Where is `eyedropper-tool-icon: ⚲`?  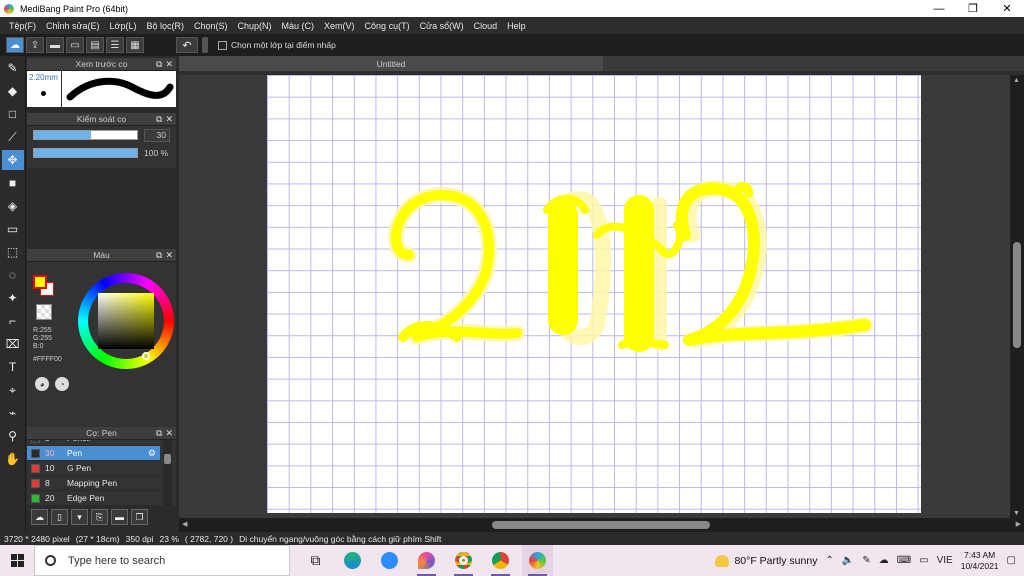 eyedropper-tool-icon: ⚲ is located at coordinates (13, 436).